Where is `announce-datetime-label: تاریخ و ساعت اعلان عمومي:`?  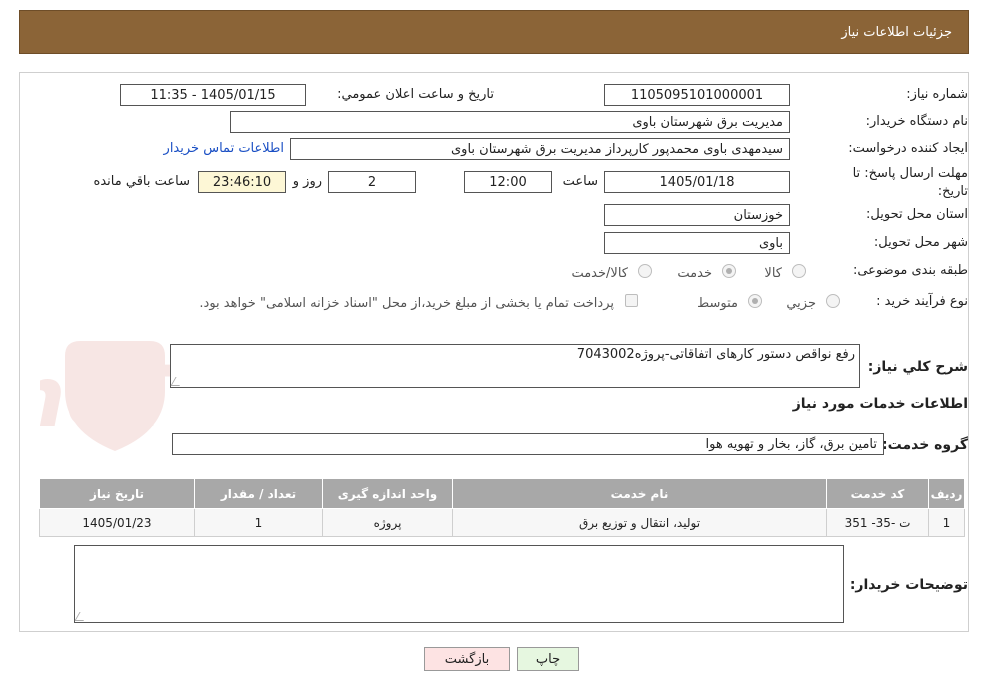 announce-datetime-label: تاریخ و ساعت اعلان عمومي: is located at coordinates (415, 94).